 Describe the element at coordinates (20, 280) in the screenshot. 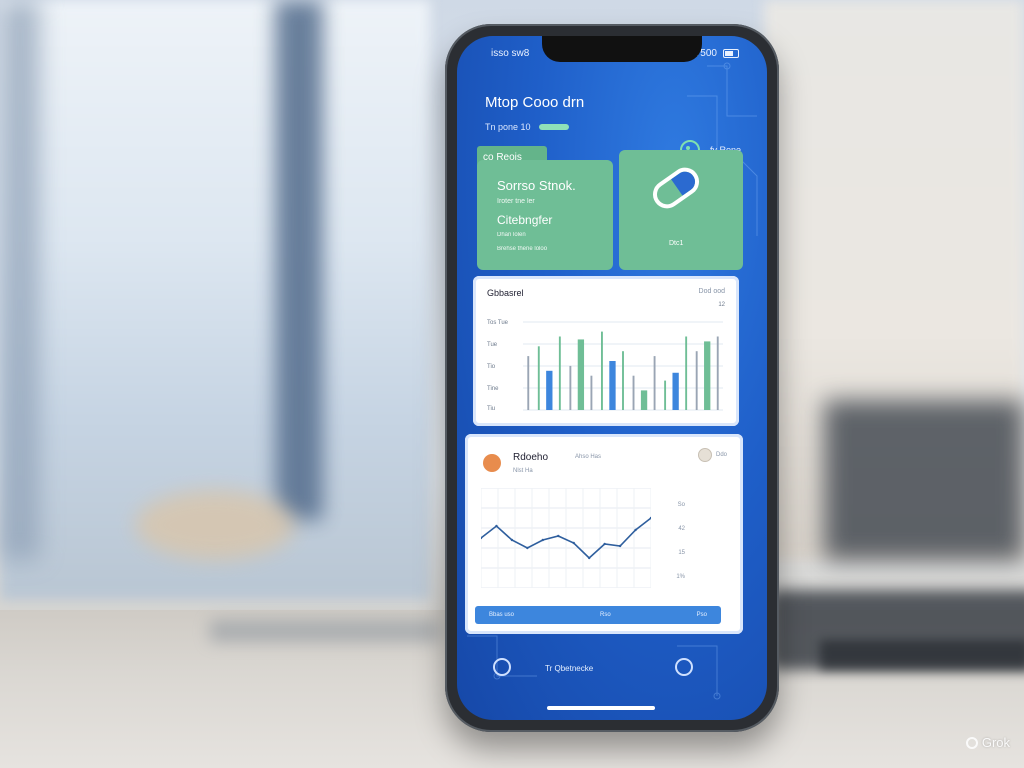

I see `window-frame-left` at that location.